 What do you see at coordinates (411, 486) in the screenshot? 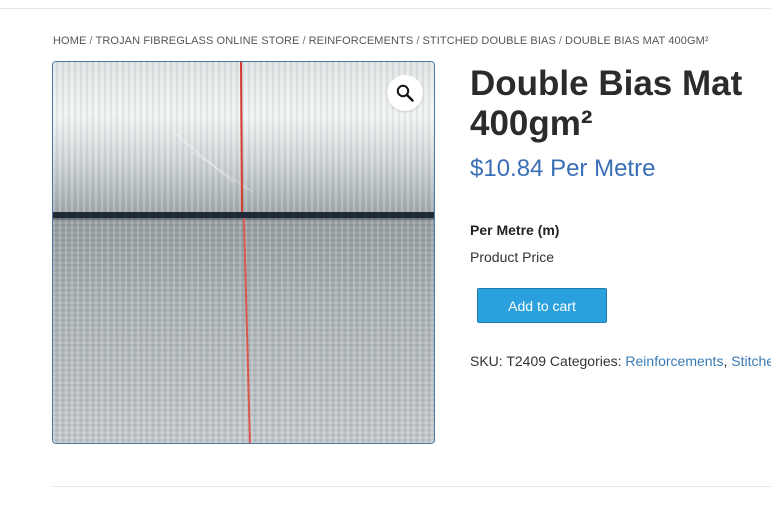
I see `section-divider` at bounding box center [411, 486].